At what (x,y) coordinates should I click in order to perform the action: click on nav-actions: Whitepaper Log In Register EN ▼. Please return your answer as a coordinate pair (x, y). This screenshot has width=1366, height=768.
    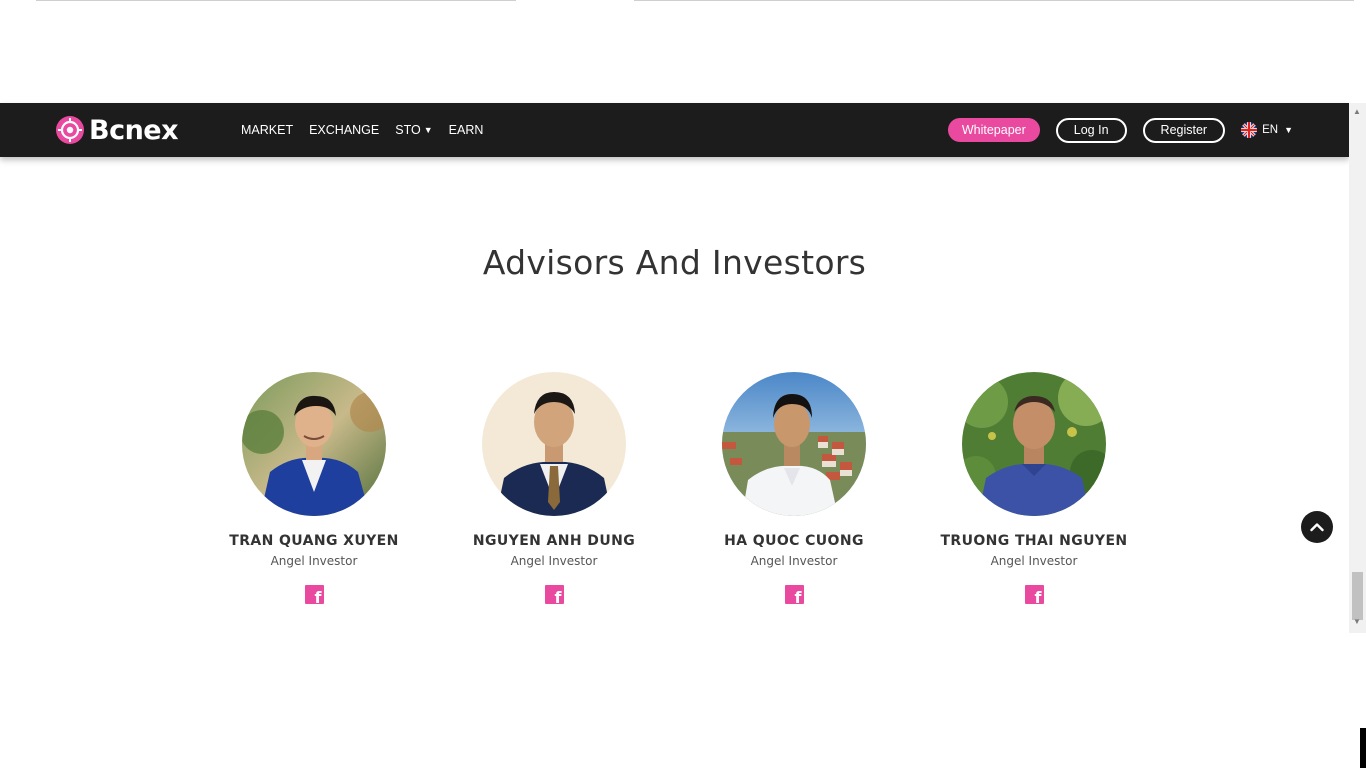
    Looking at the image, I should click on (1120, 130).